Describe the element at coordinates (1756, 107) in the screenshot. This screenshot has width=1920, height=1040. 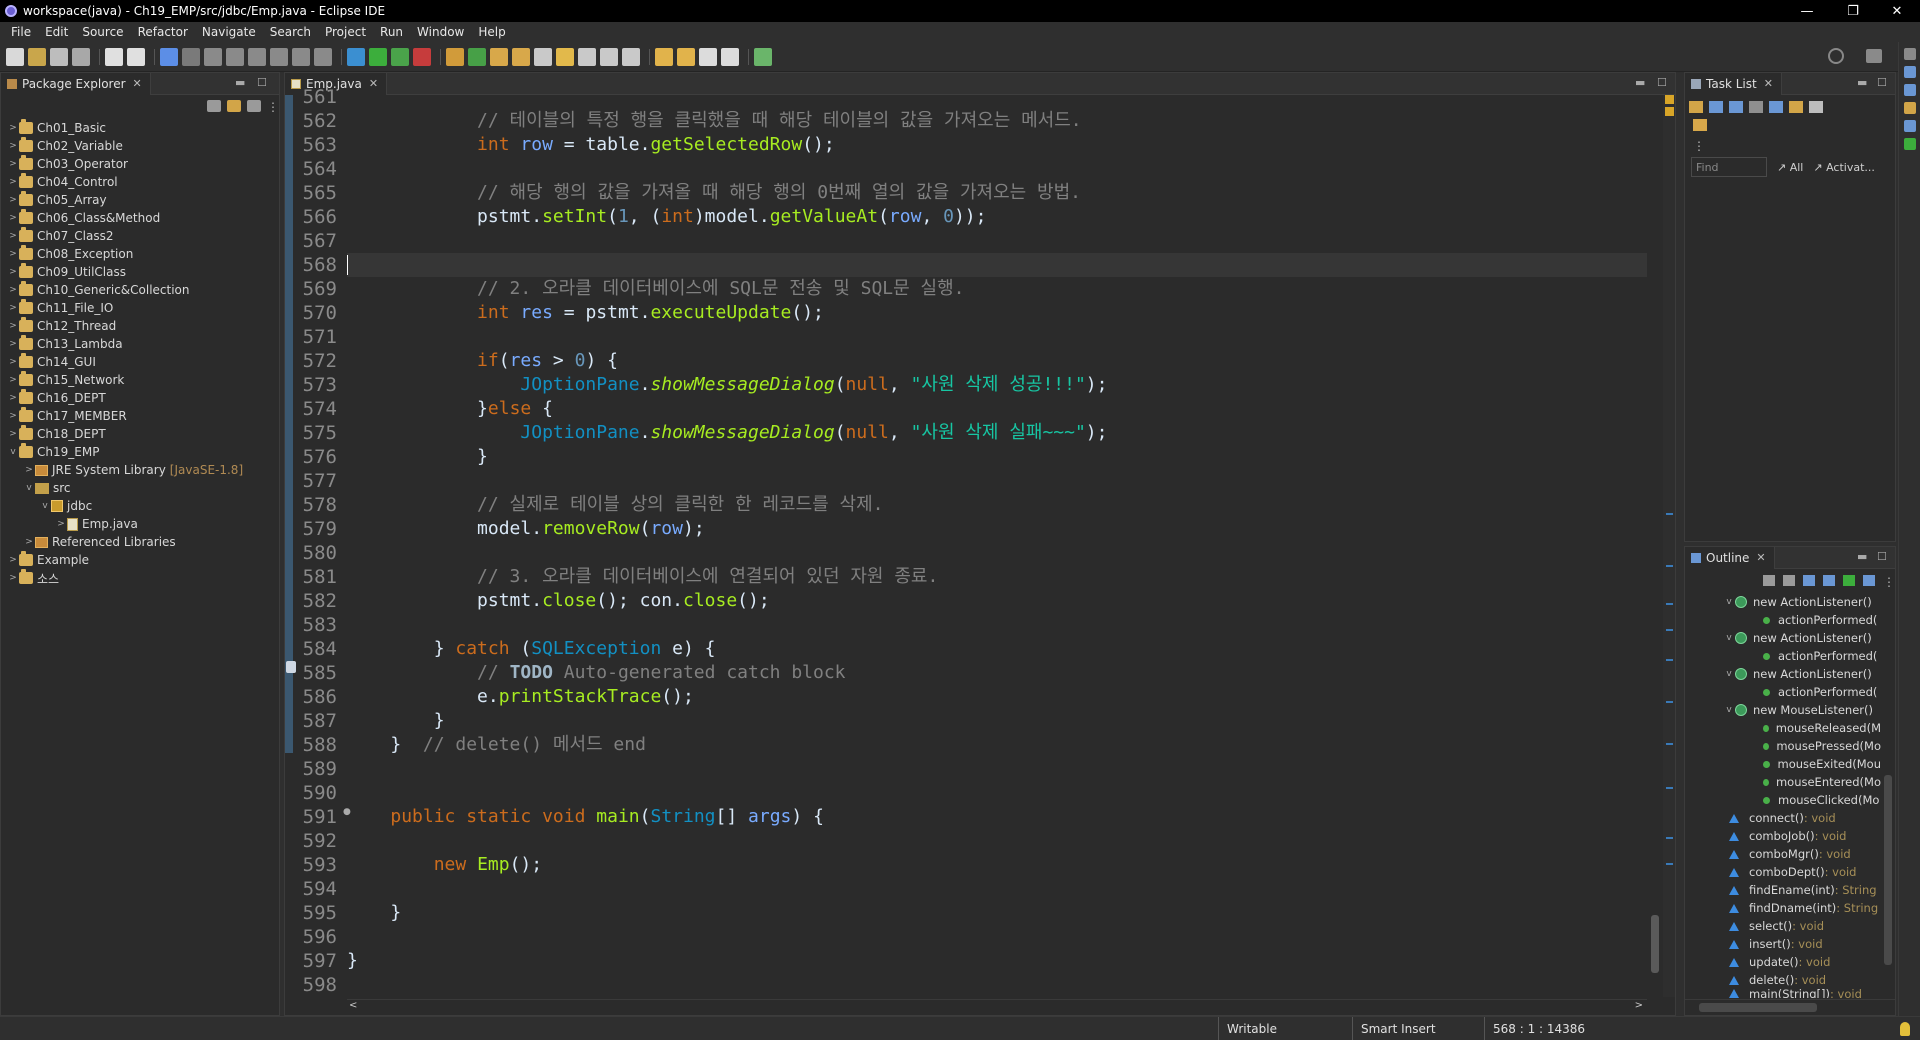
I see `hide-completed-icon` at that location.